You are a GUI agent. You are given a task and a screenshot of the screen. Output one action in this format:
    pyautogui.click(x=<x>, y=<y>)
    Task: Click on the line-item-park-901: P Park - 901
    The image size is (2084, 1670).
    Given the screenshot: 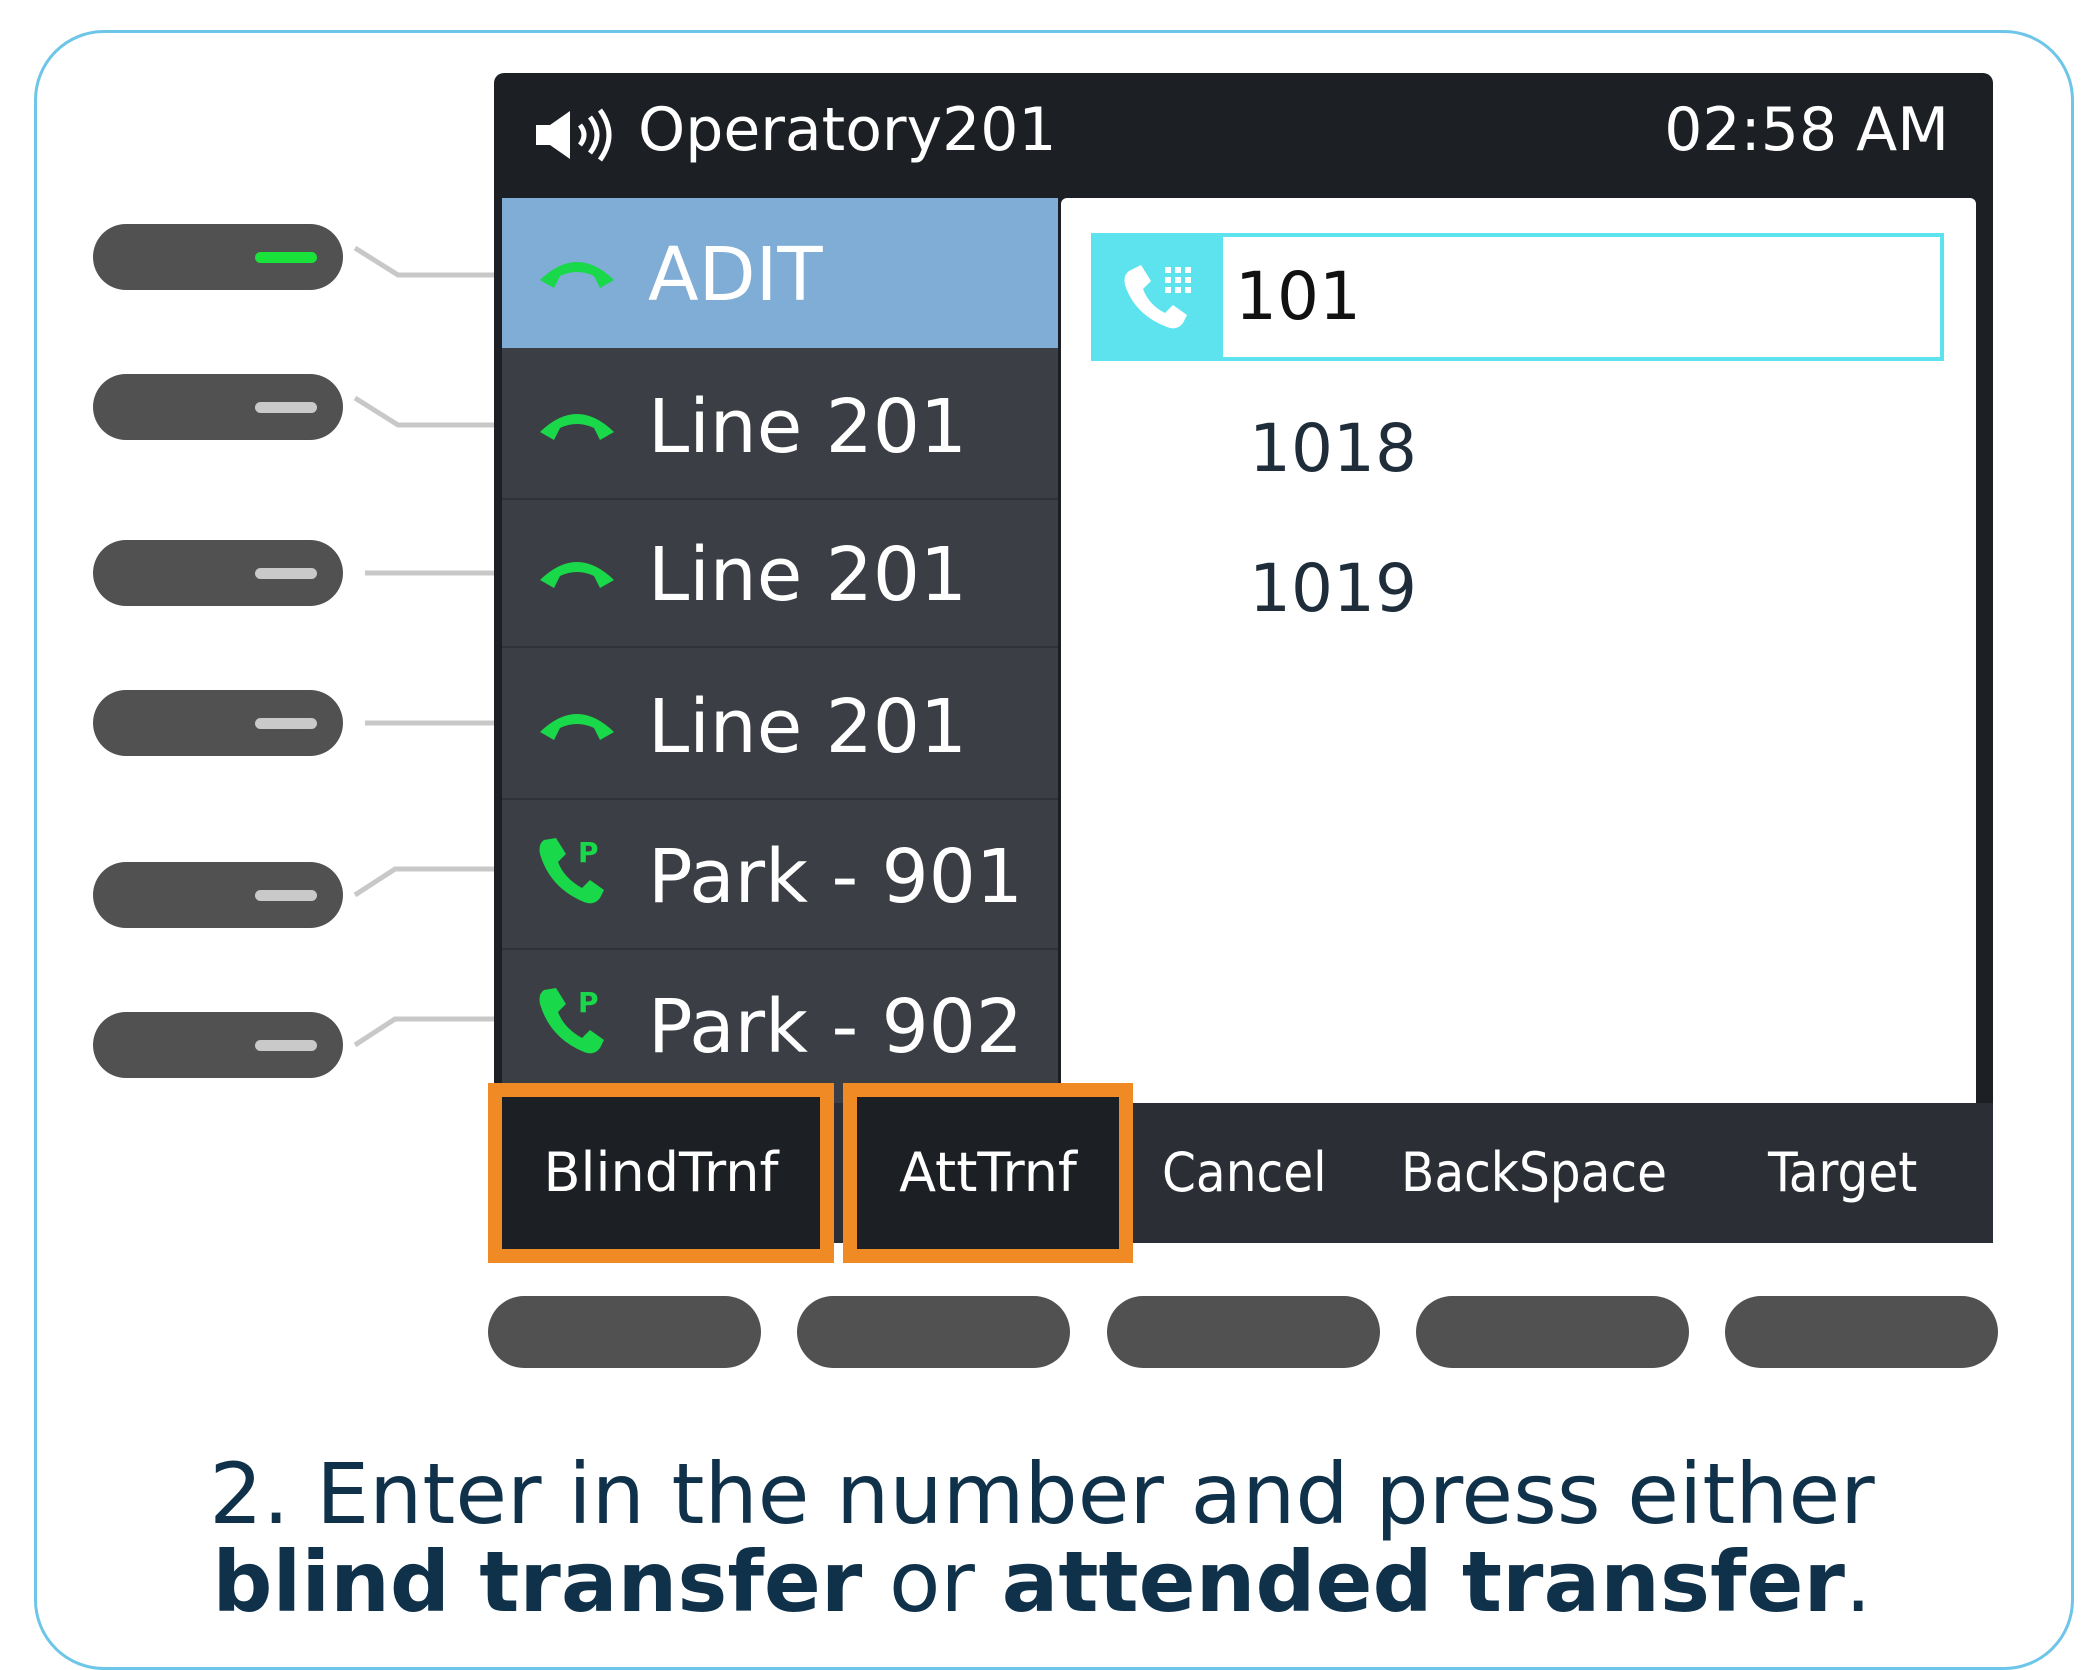 What is the action you would take?
    pyautogui.click(x=780, y=875)
    